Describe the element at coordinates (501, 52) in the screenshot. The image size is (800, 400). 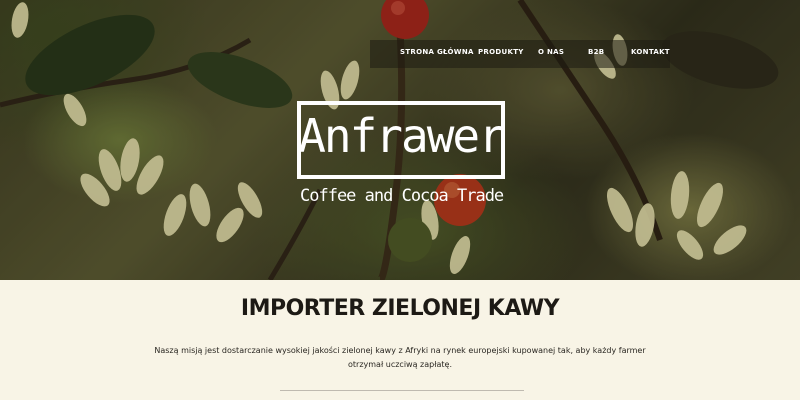
I see `nav-item-products: PRODUKTY` at that location.